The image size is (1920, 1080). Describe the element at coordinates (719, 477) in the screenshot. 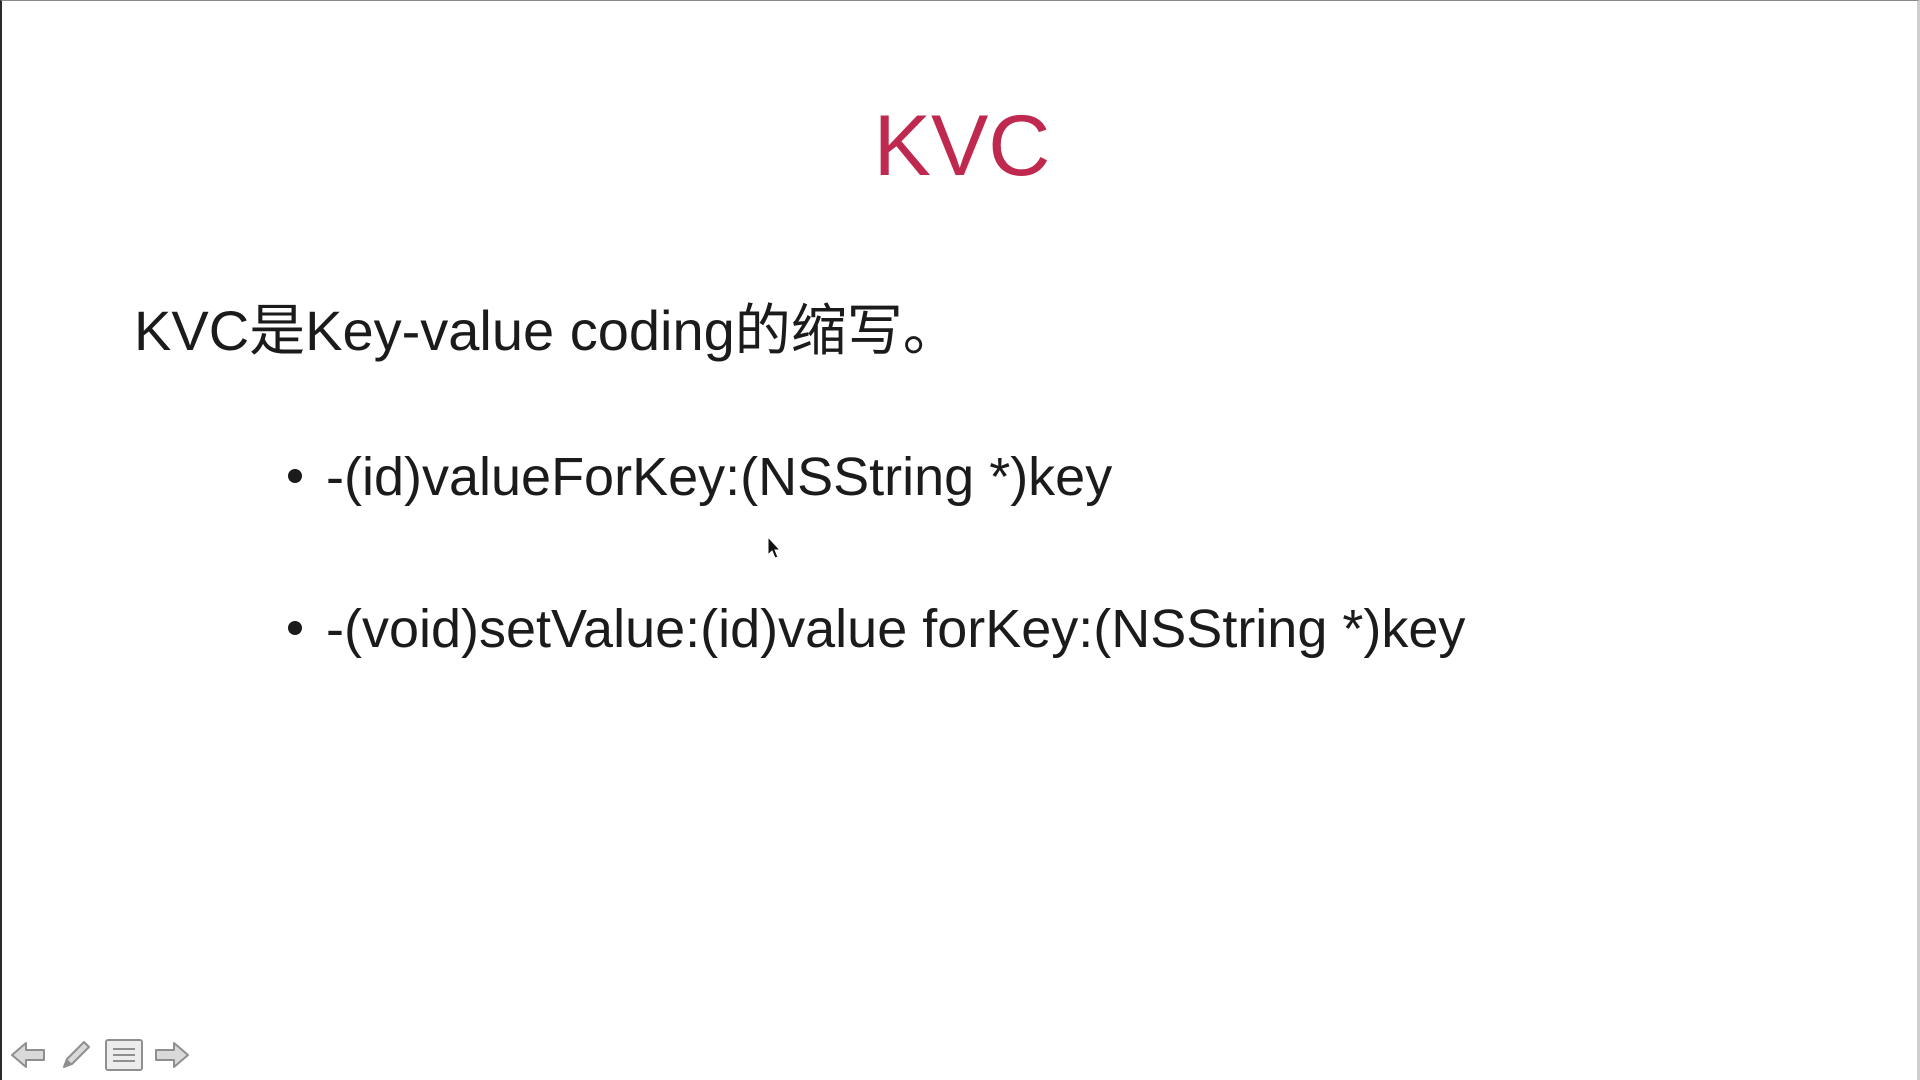

I see `bullet-text: -(id)valueForKey:(NSString *)key` at that location.